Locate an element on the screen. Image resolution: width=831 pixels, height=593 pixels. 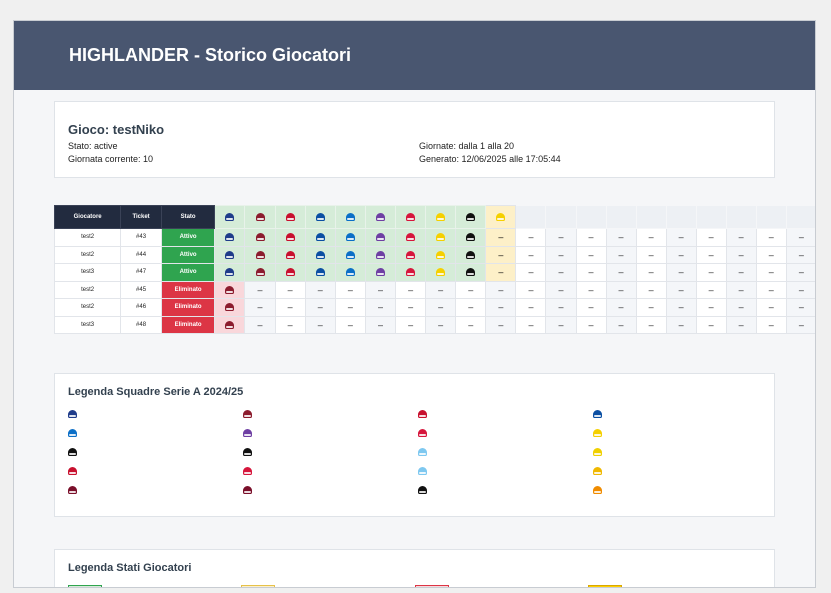
table-row: test3 #47 Attivo – – – – – – – – – – – is located at coordinates (434, 272).